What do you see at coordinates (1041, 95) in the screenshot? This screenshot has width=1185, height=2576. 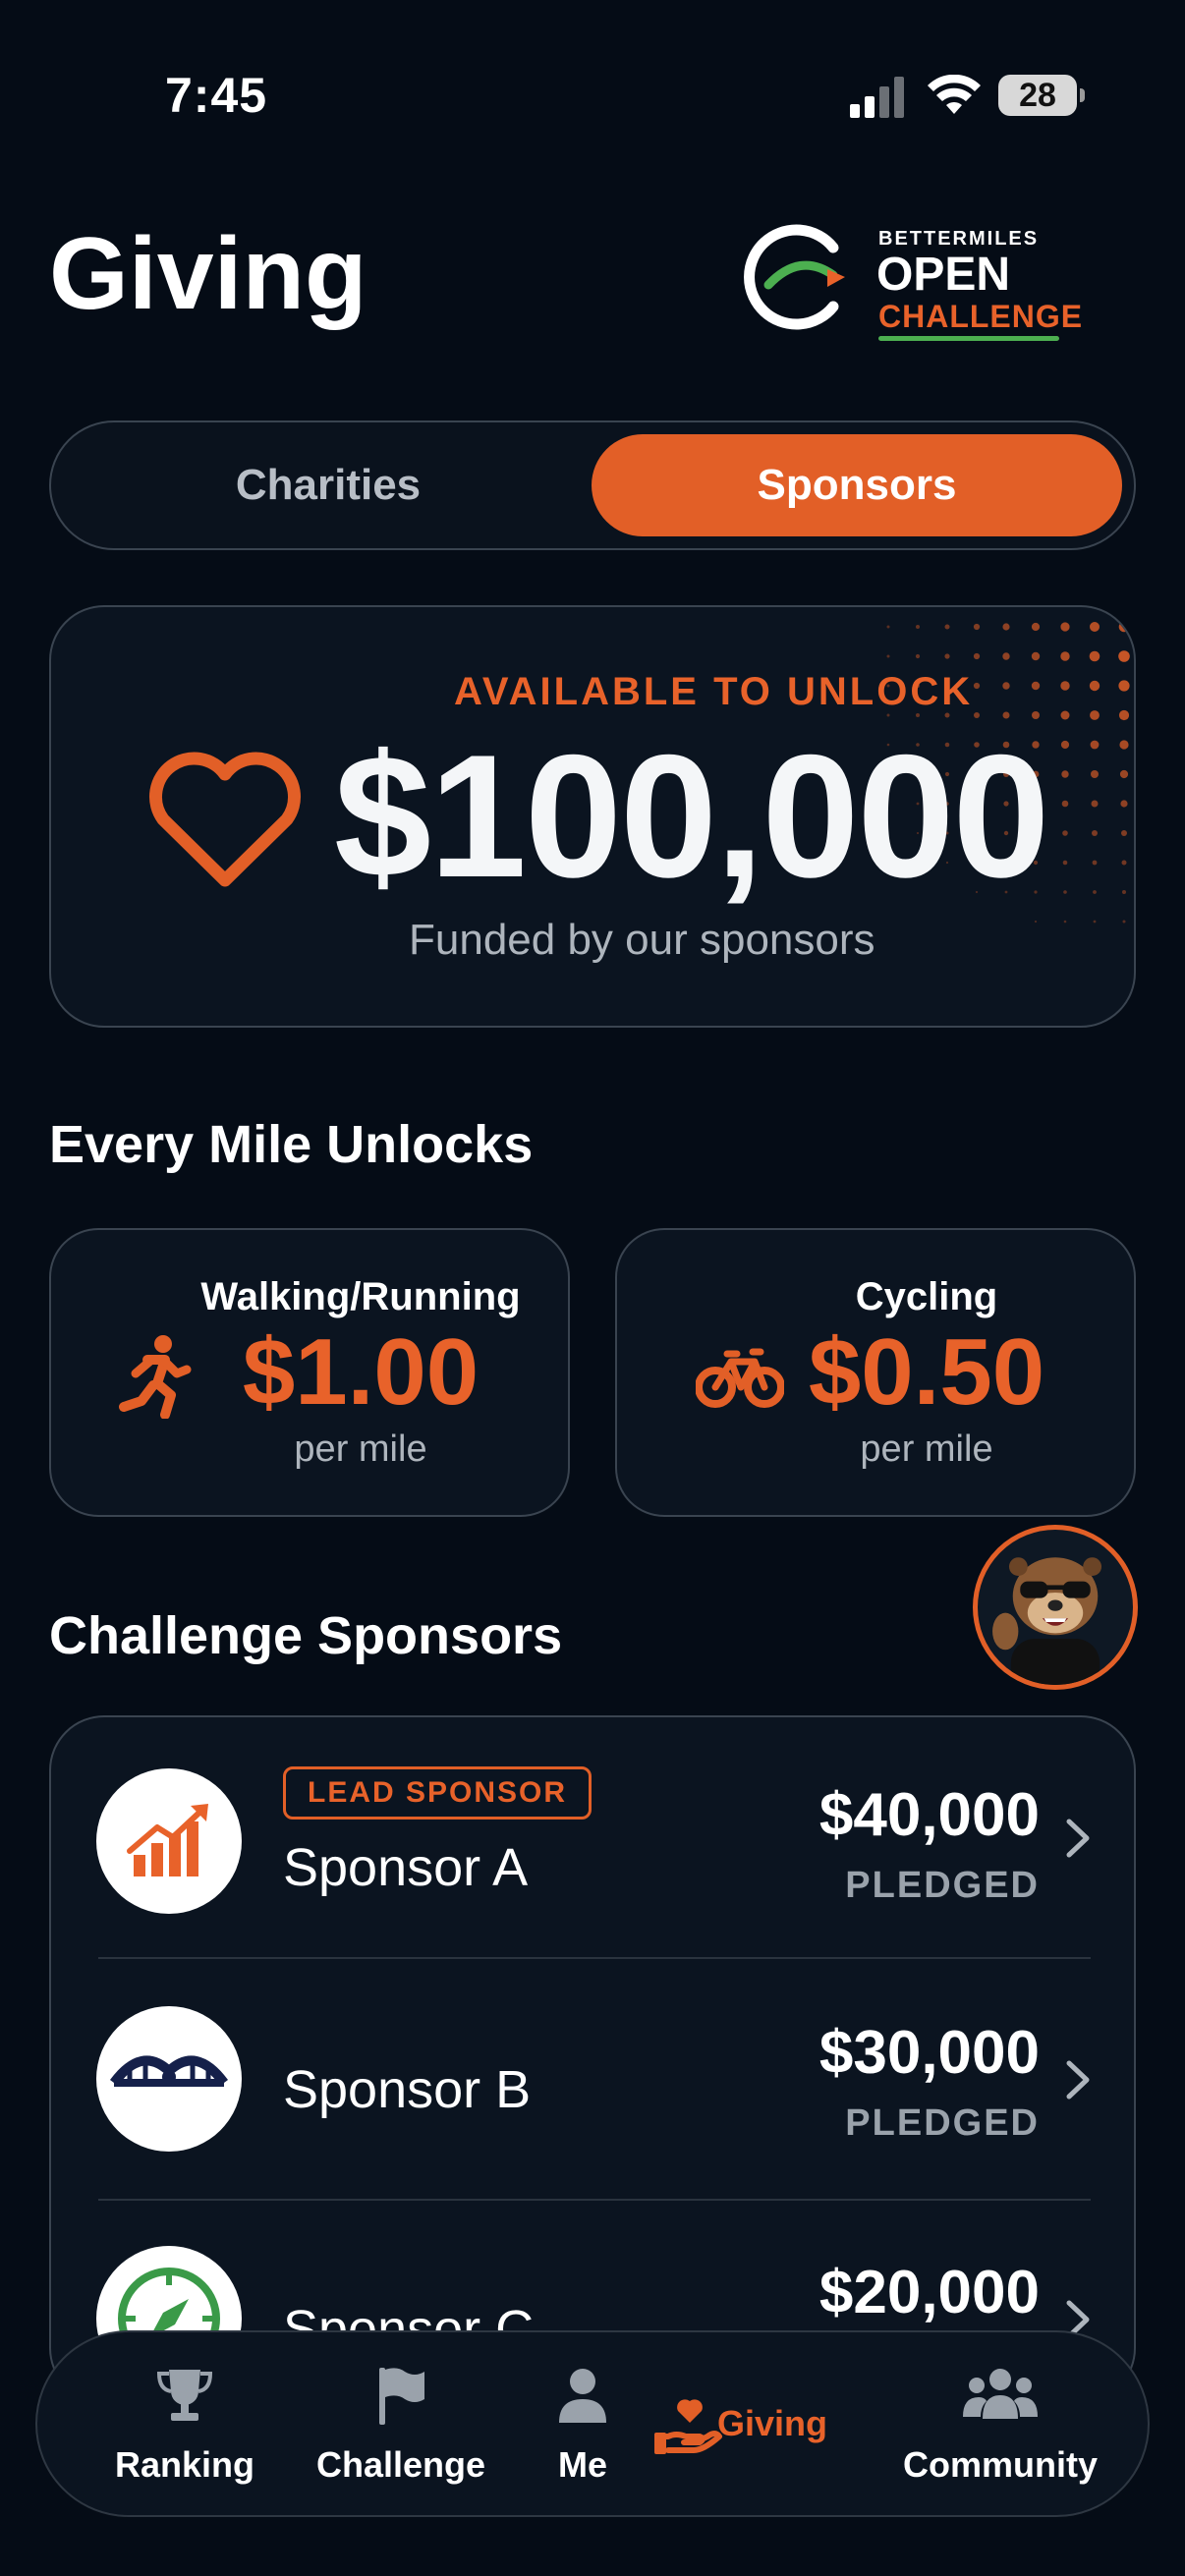 I see `battery-indicator: 28` at bounding box center [1041, 95].